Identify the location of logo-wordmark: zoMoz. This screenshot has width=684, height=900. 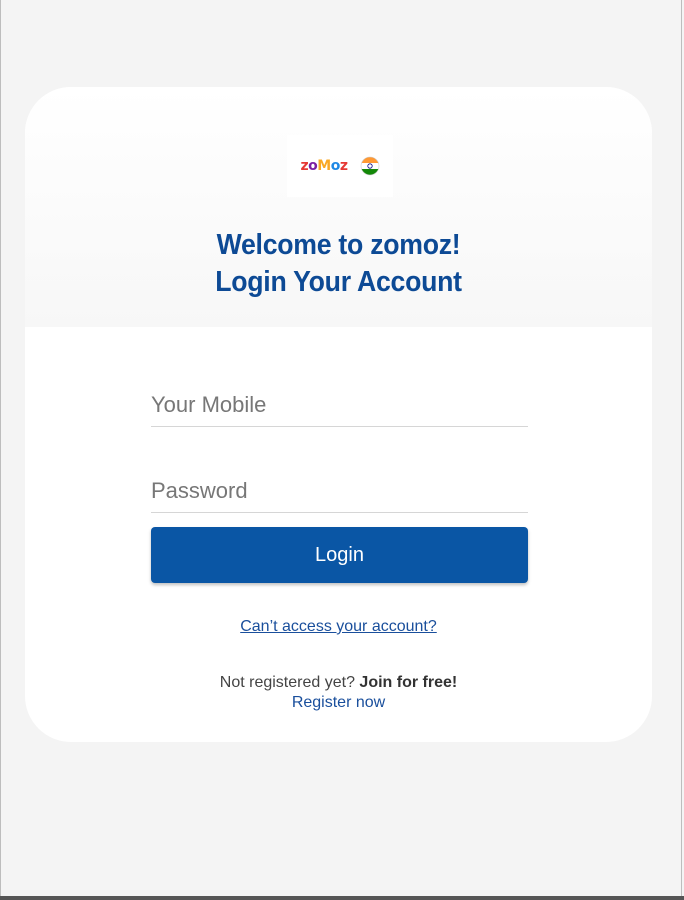
(324, 166).